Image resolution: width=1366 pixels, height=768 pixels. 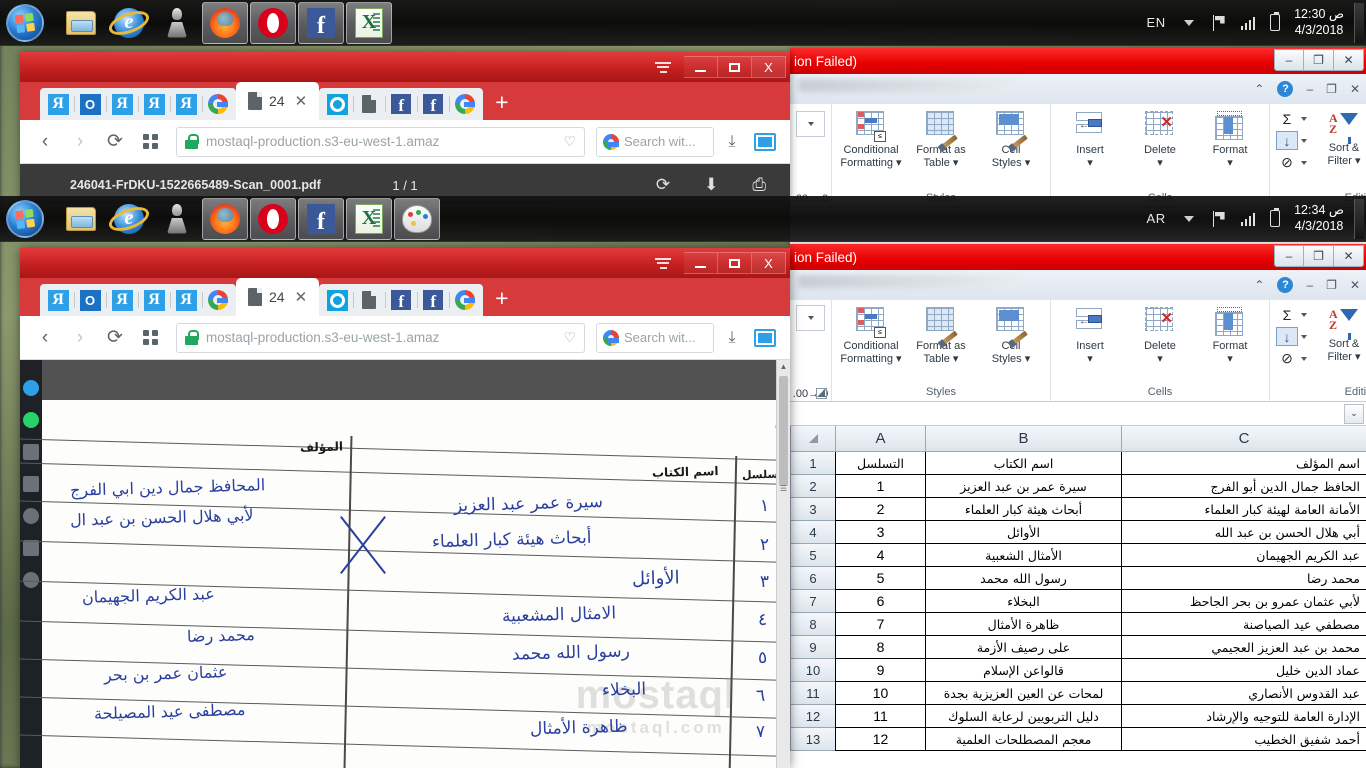 I want to click on autosum-icon: Σ, so click(x=1287, y=118).